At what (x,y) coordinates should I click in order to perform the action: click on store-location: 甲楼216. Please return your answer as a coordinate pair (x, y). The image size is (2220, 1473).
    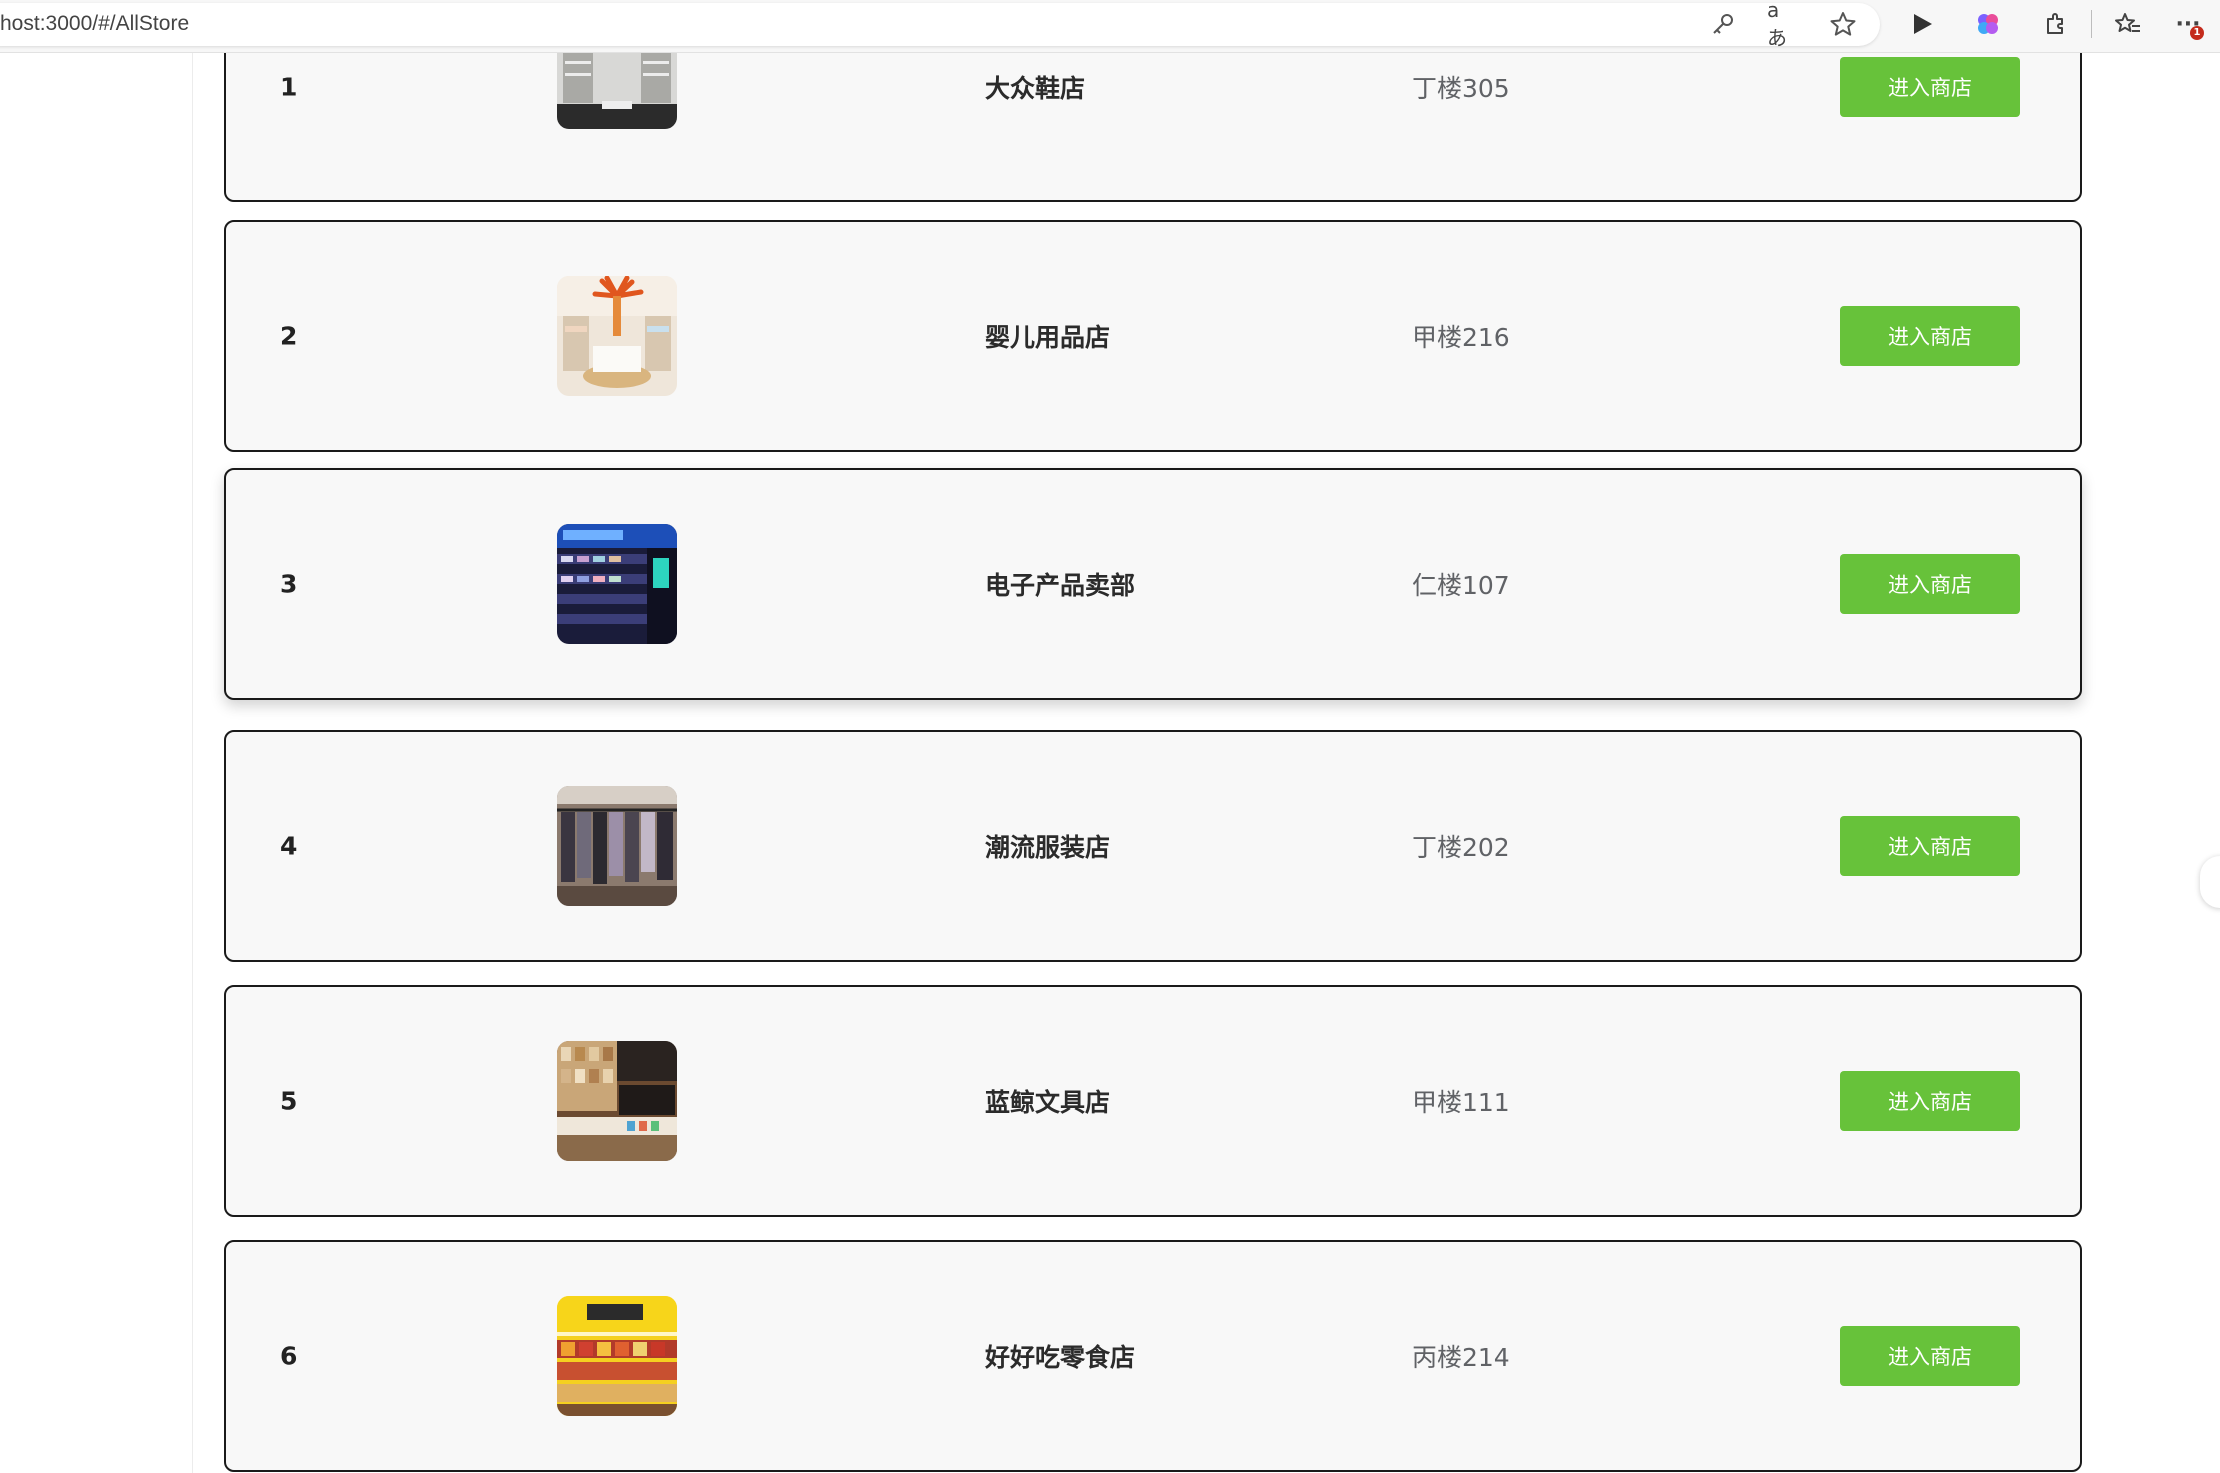
    Looking at the image, I should click on (1461, 337).